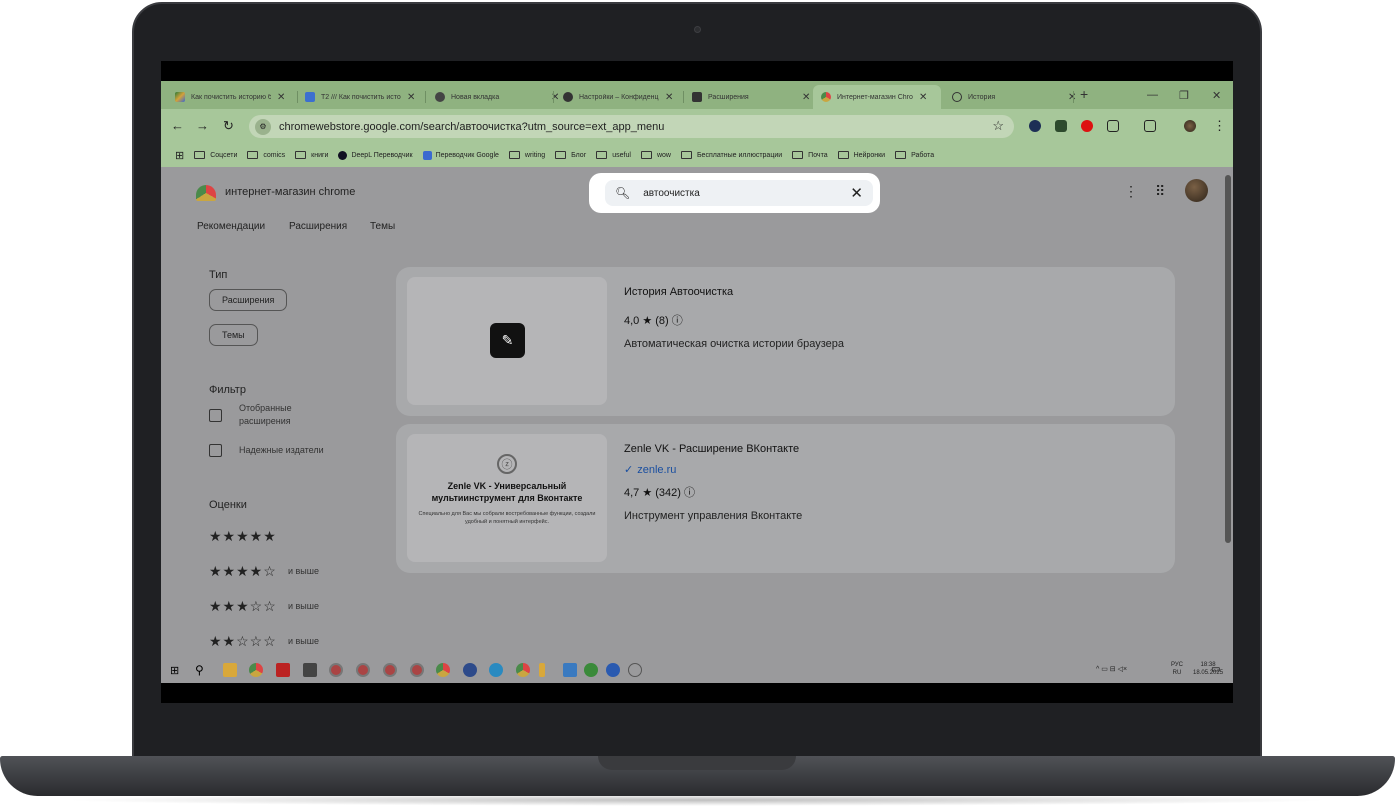  What do you see at coordinates (526, 155) in the screenshot?
I see `bookmark-folder: writing` at bounding box center [526, 155].